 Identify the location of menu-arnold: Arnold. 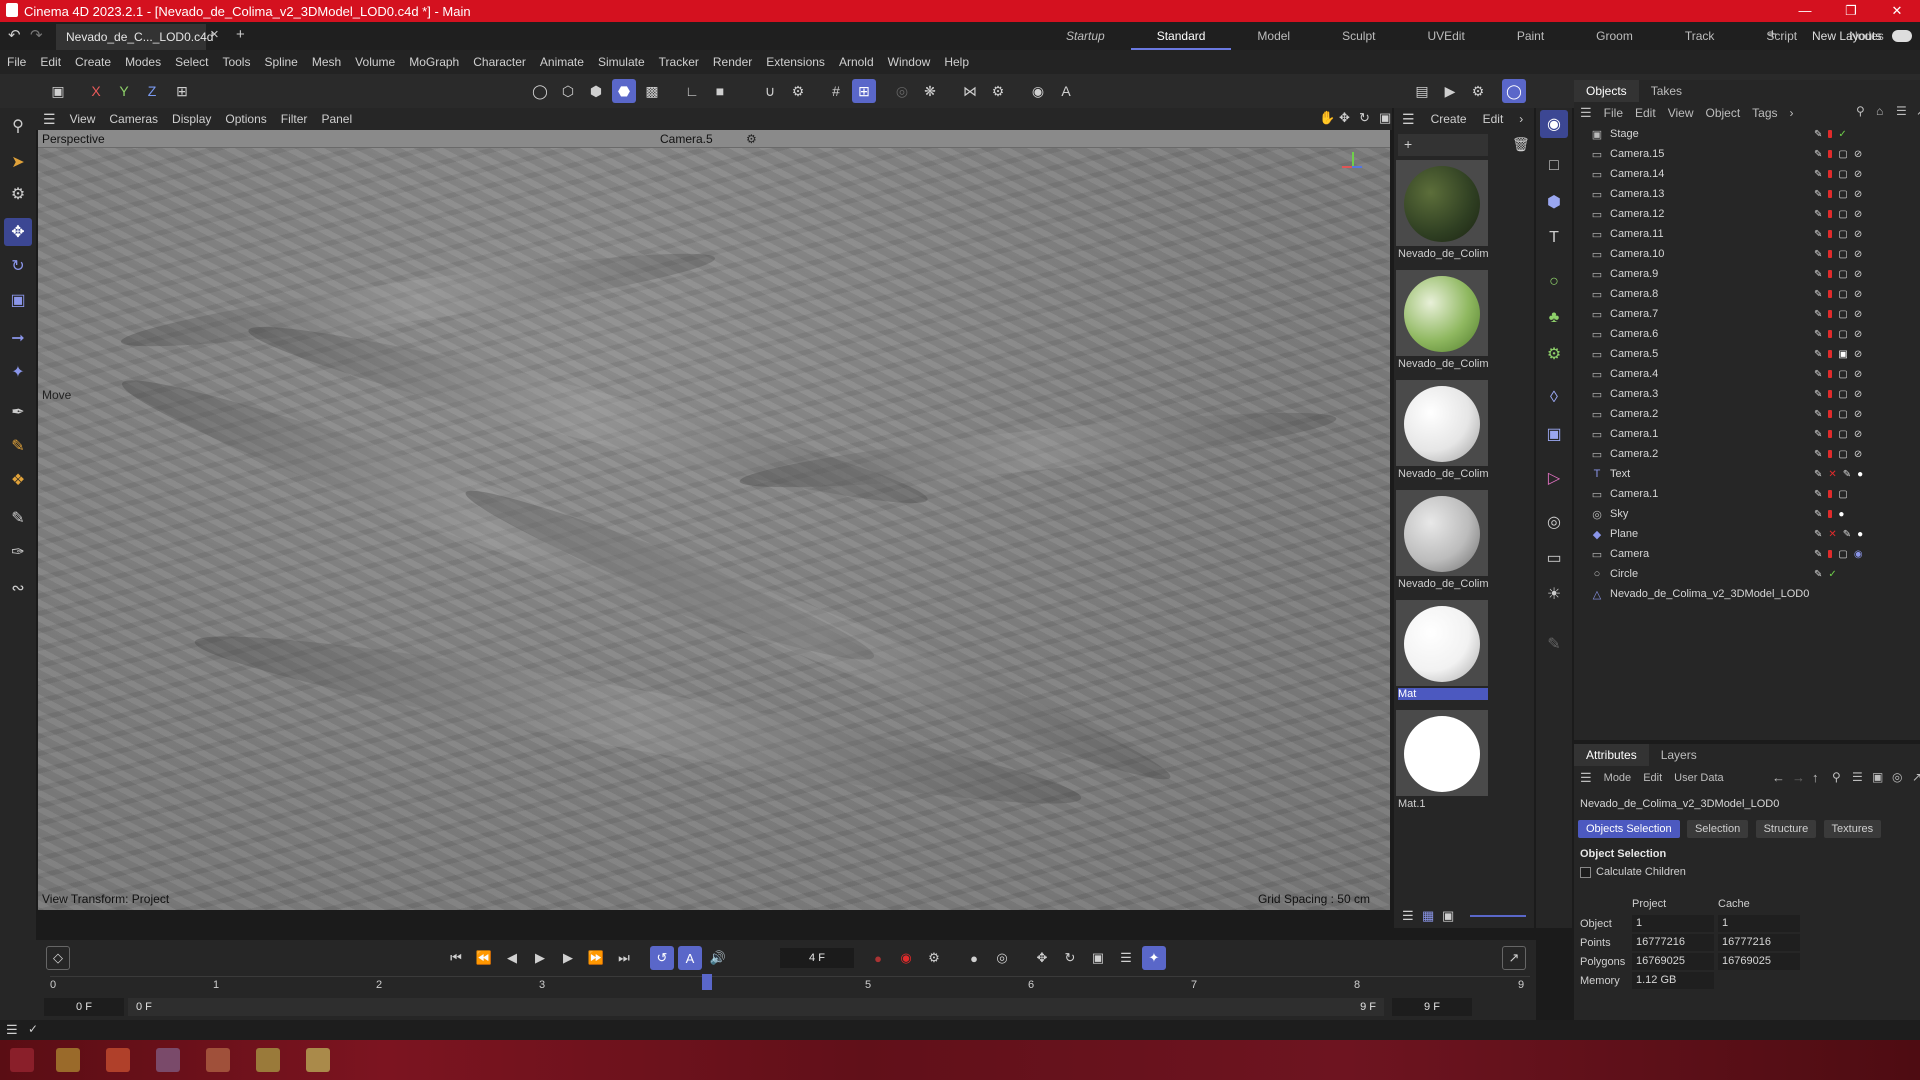
(856, 62).